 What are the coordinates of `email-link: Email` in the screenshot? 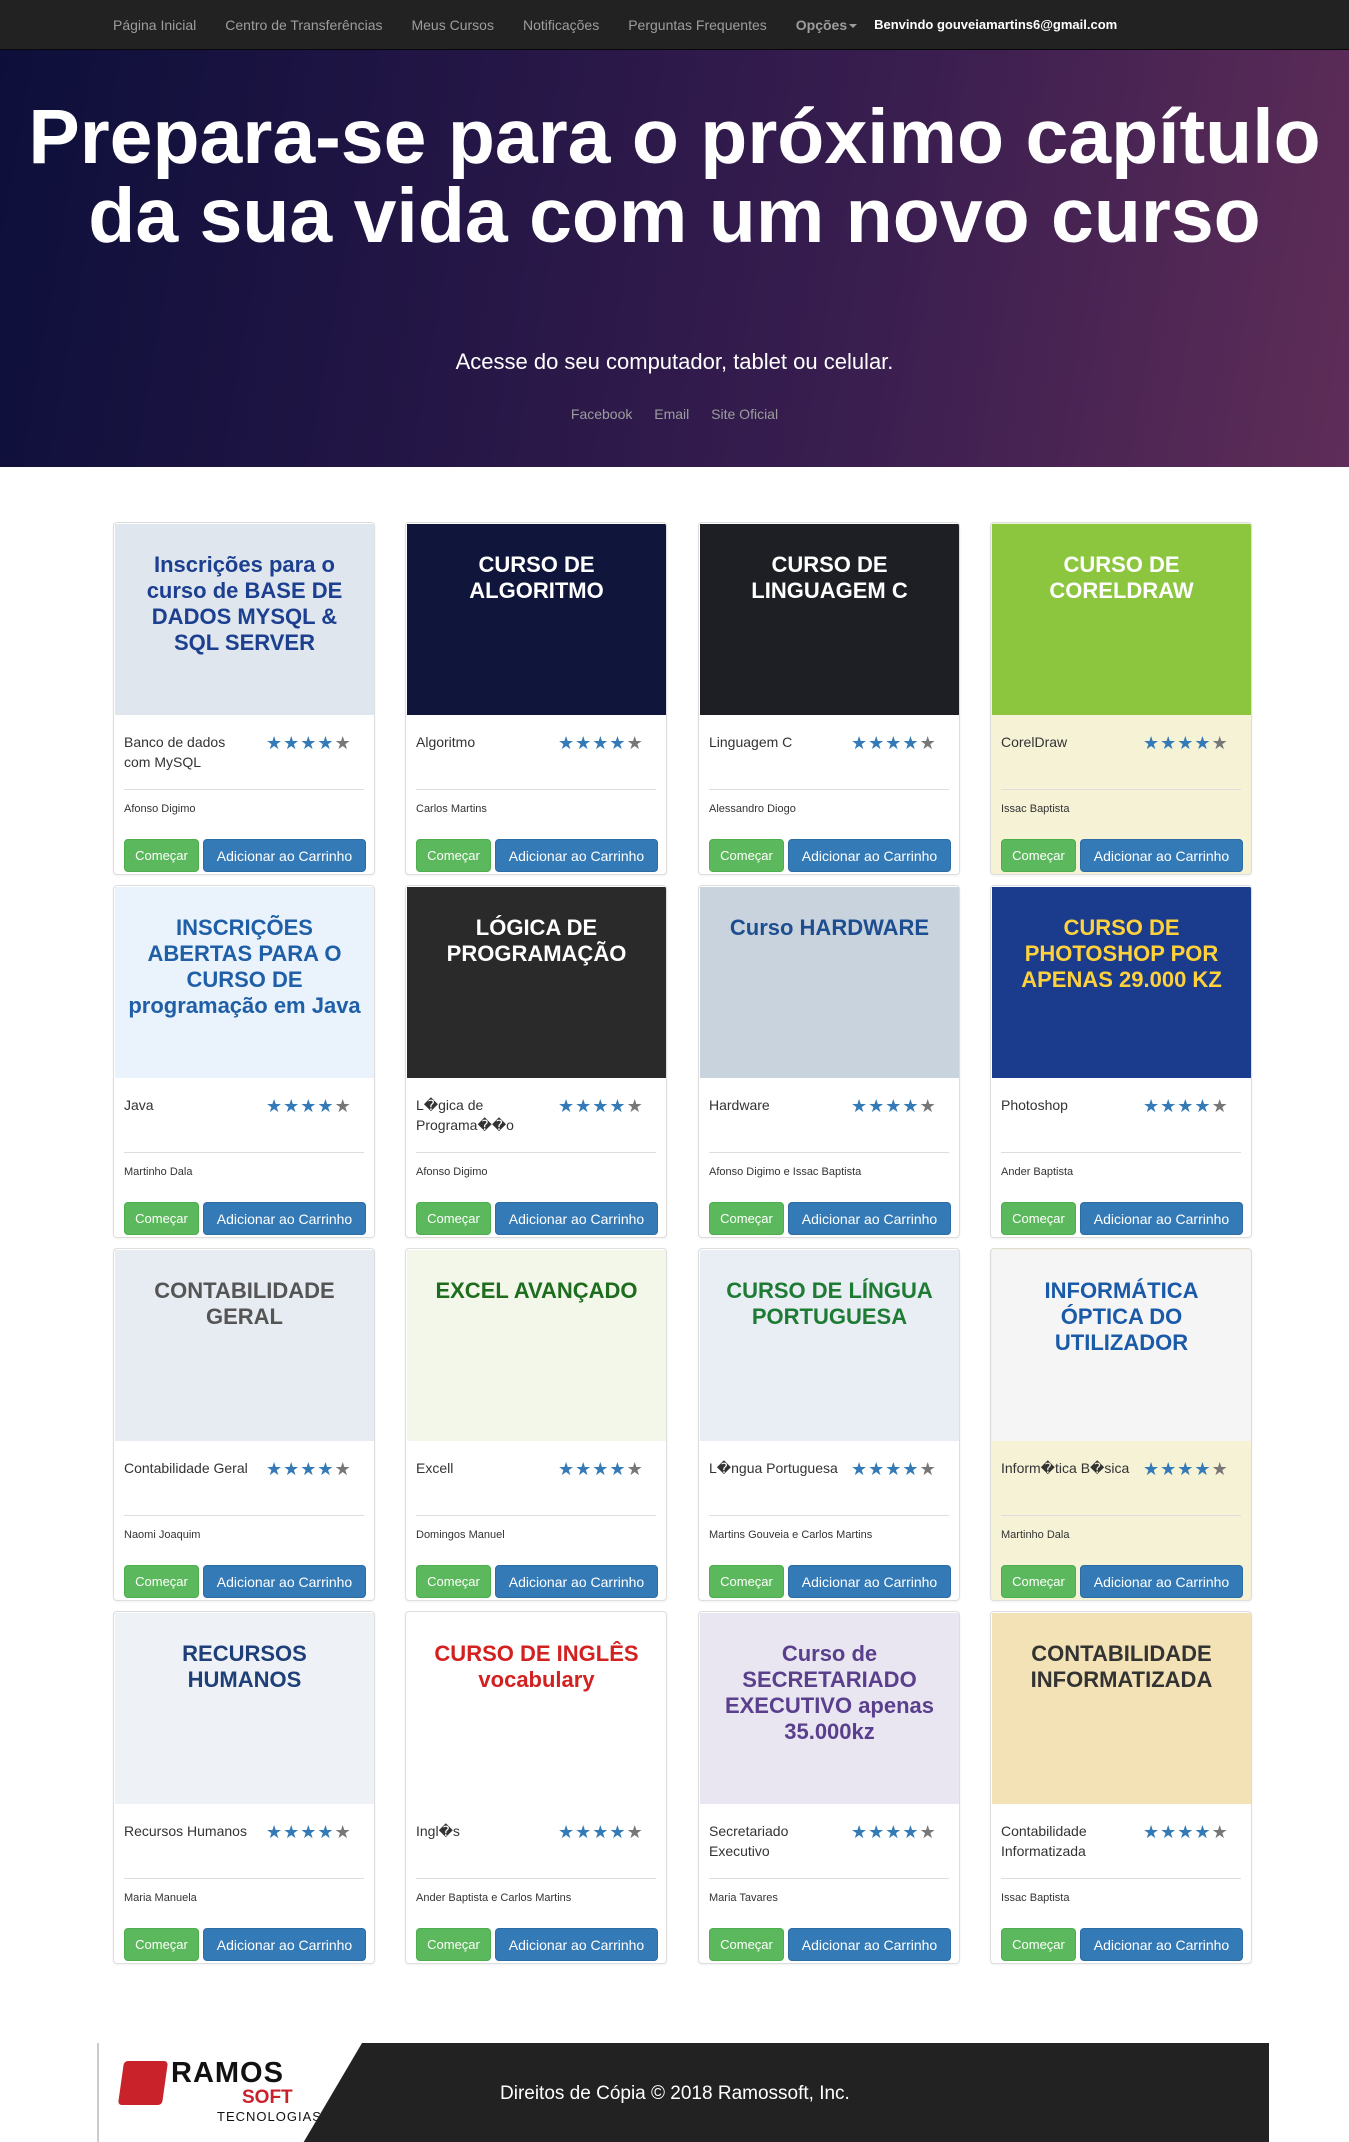 It's located at (671, 414).